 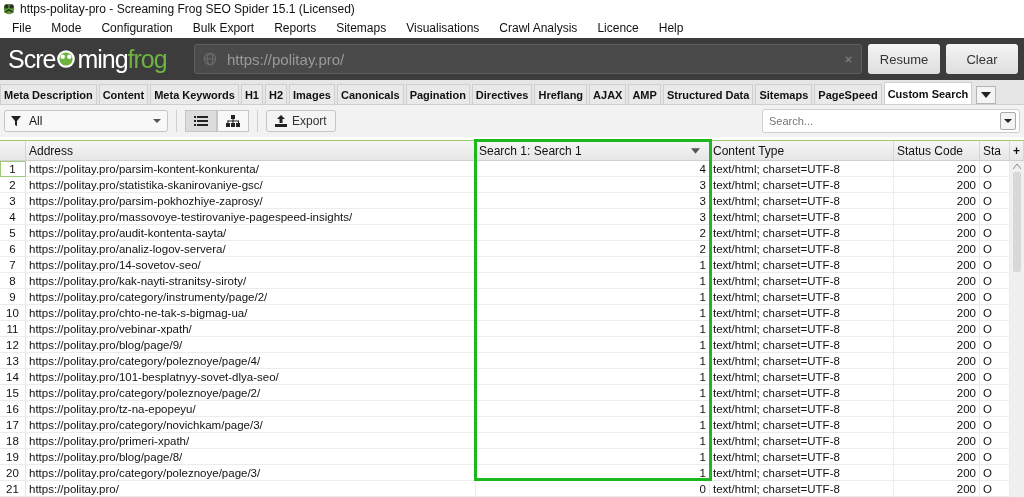 I want to click on scrollbar, so click(x=1017, y=329).